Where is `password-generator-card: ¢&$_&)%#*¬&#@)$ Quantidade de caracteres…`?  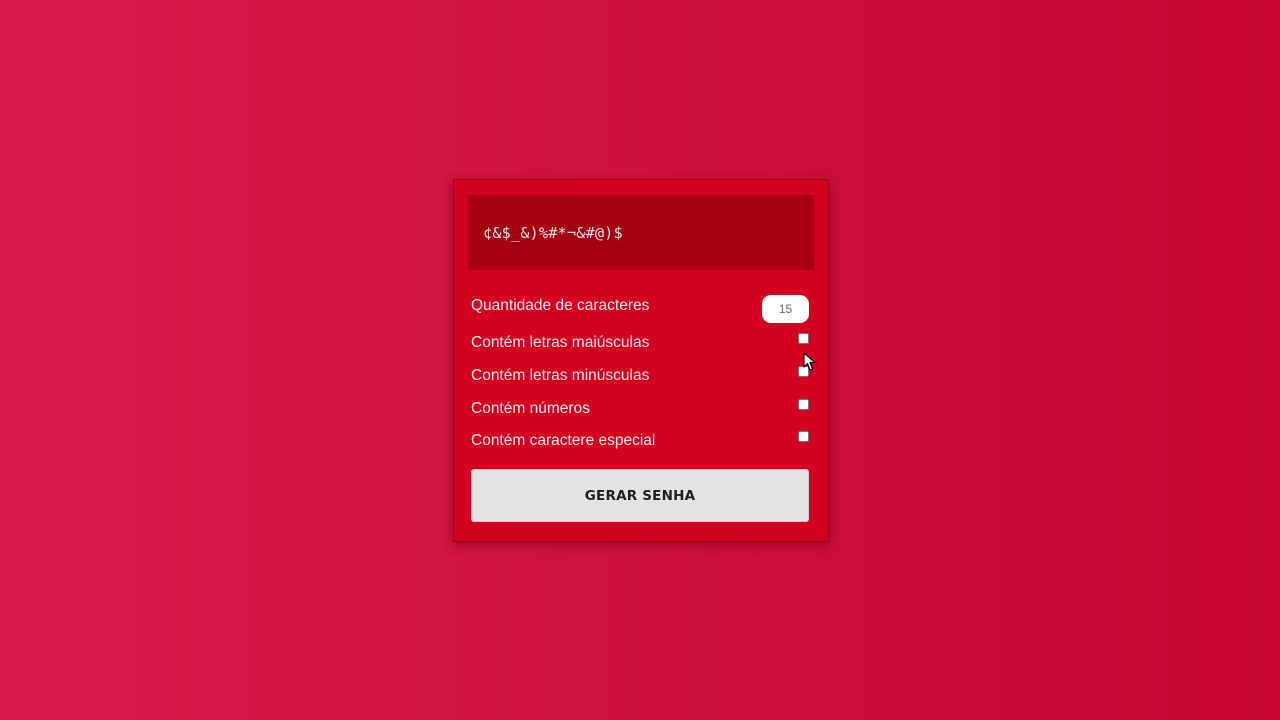 password-generator-card: ¢&$_&)%#*¬&#@)$ Quantidade de caracteres… is located at coordinates (641, 360).